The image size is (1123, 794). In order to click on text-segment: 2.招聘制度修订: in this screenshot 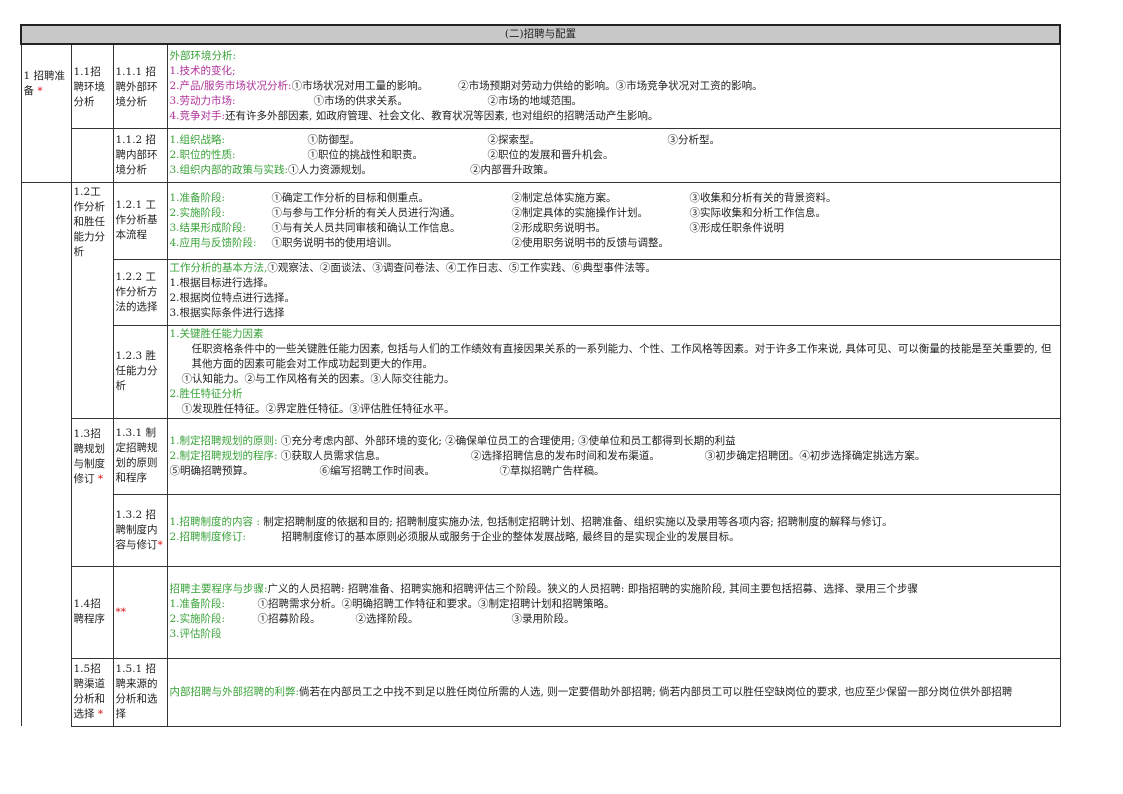, I will do `click(208, 537)`.